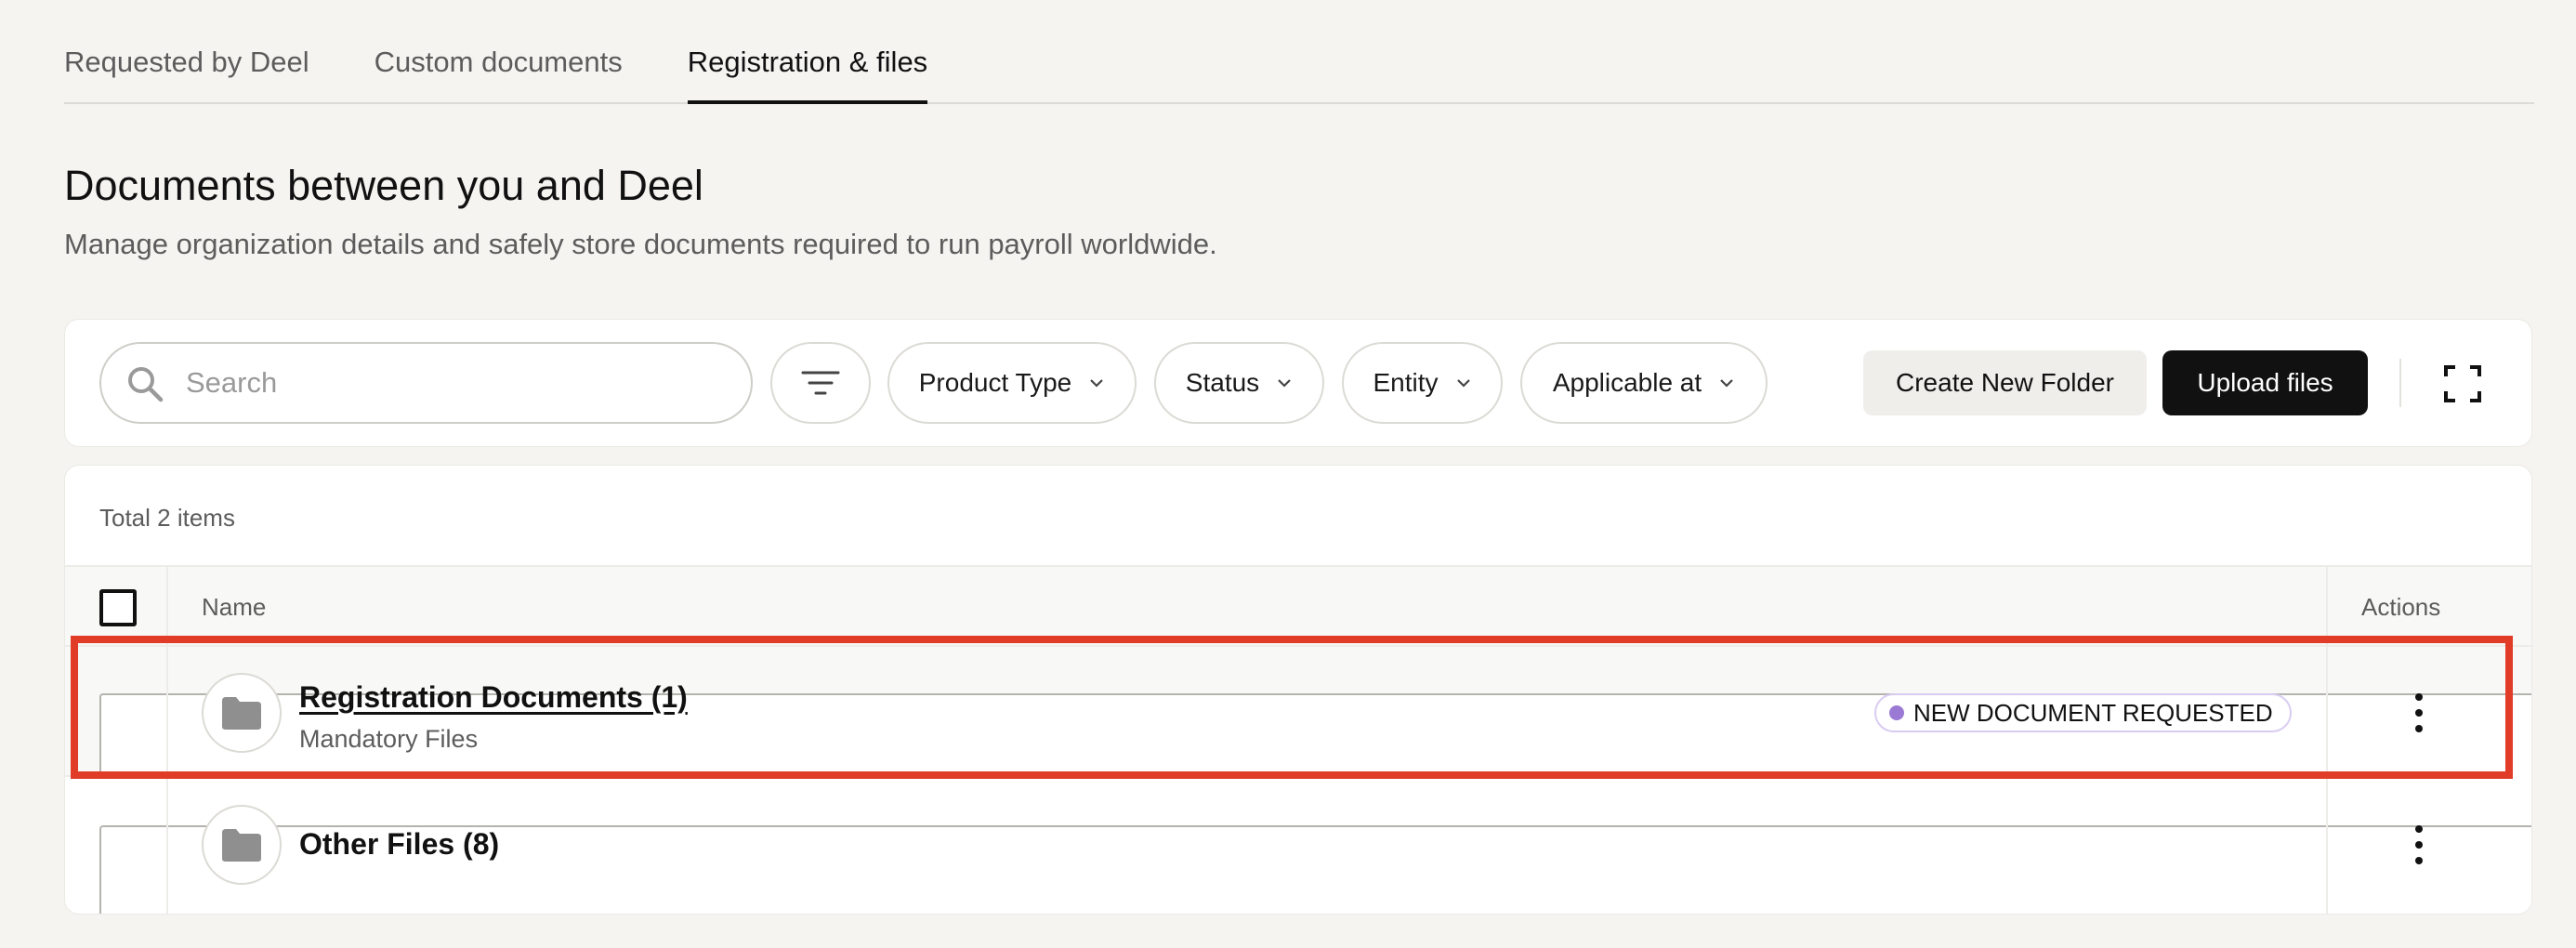 This screenshot has height=948, width=2576. What do you see at coordinates (1298, 606) in the screenshot?
I see `table-header` at bounding box center [1298, 606].